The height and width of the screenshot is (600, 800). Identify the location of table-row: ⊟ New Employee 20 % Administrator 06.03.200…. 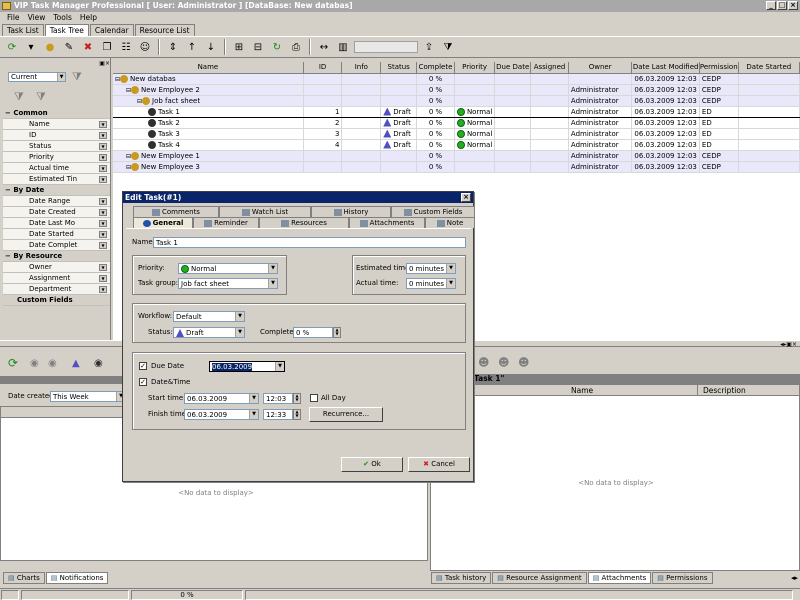
(456, 90).